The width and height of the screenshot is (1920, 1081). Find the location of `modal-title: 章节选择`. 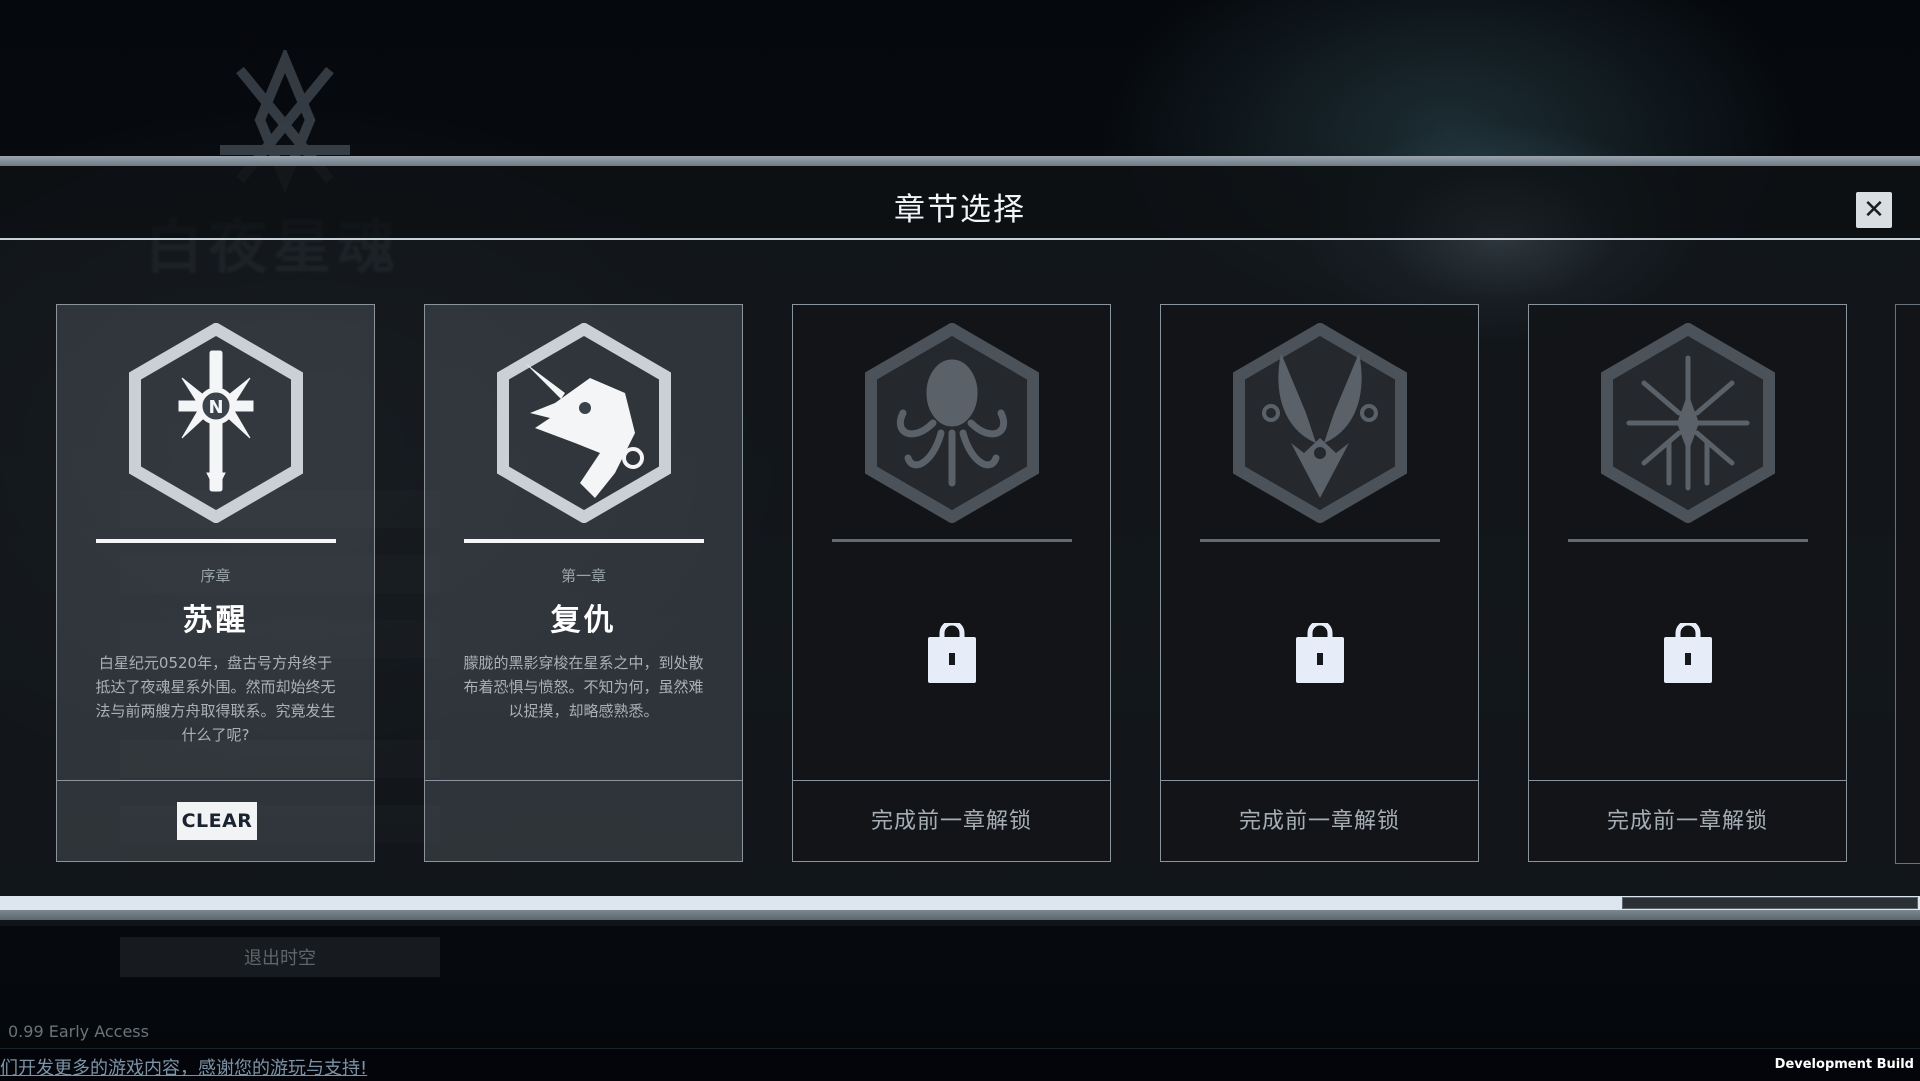

modal-title: 章节选择 is located at coordinates (960, 210).